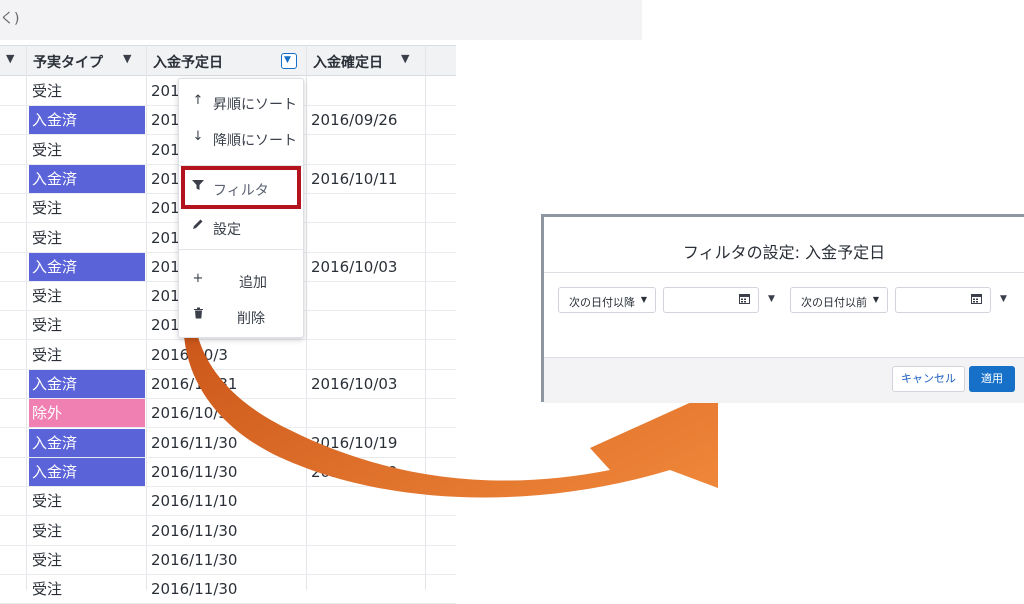 Image resolution: width=1024 pixels, height=604 pixels. Describe the element at coordinates (198, 100) in the screenshot. I see `arrow-up-icon: ↑` at that location.